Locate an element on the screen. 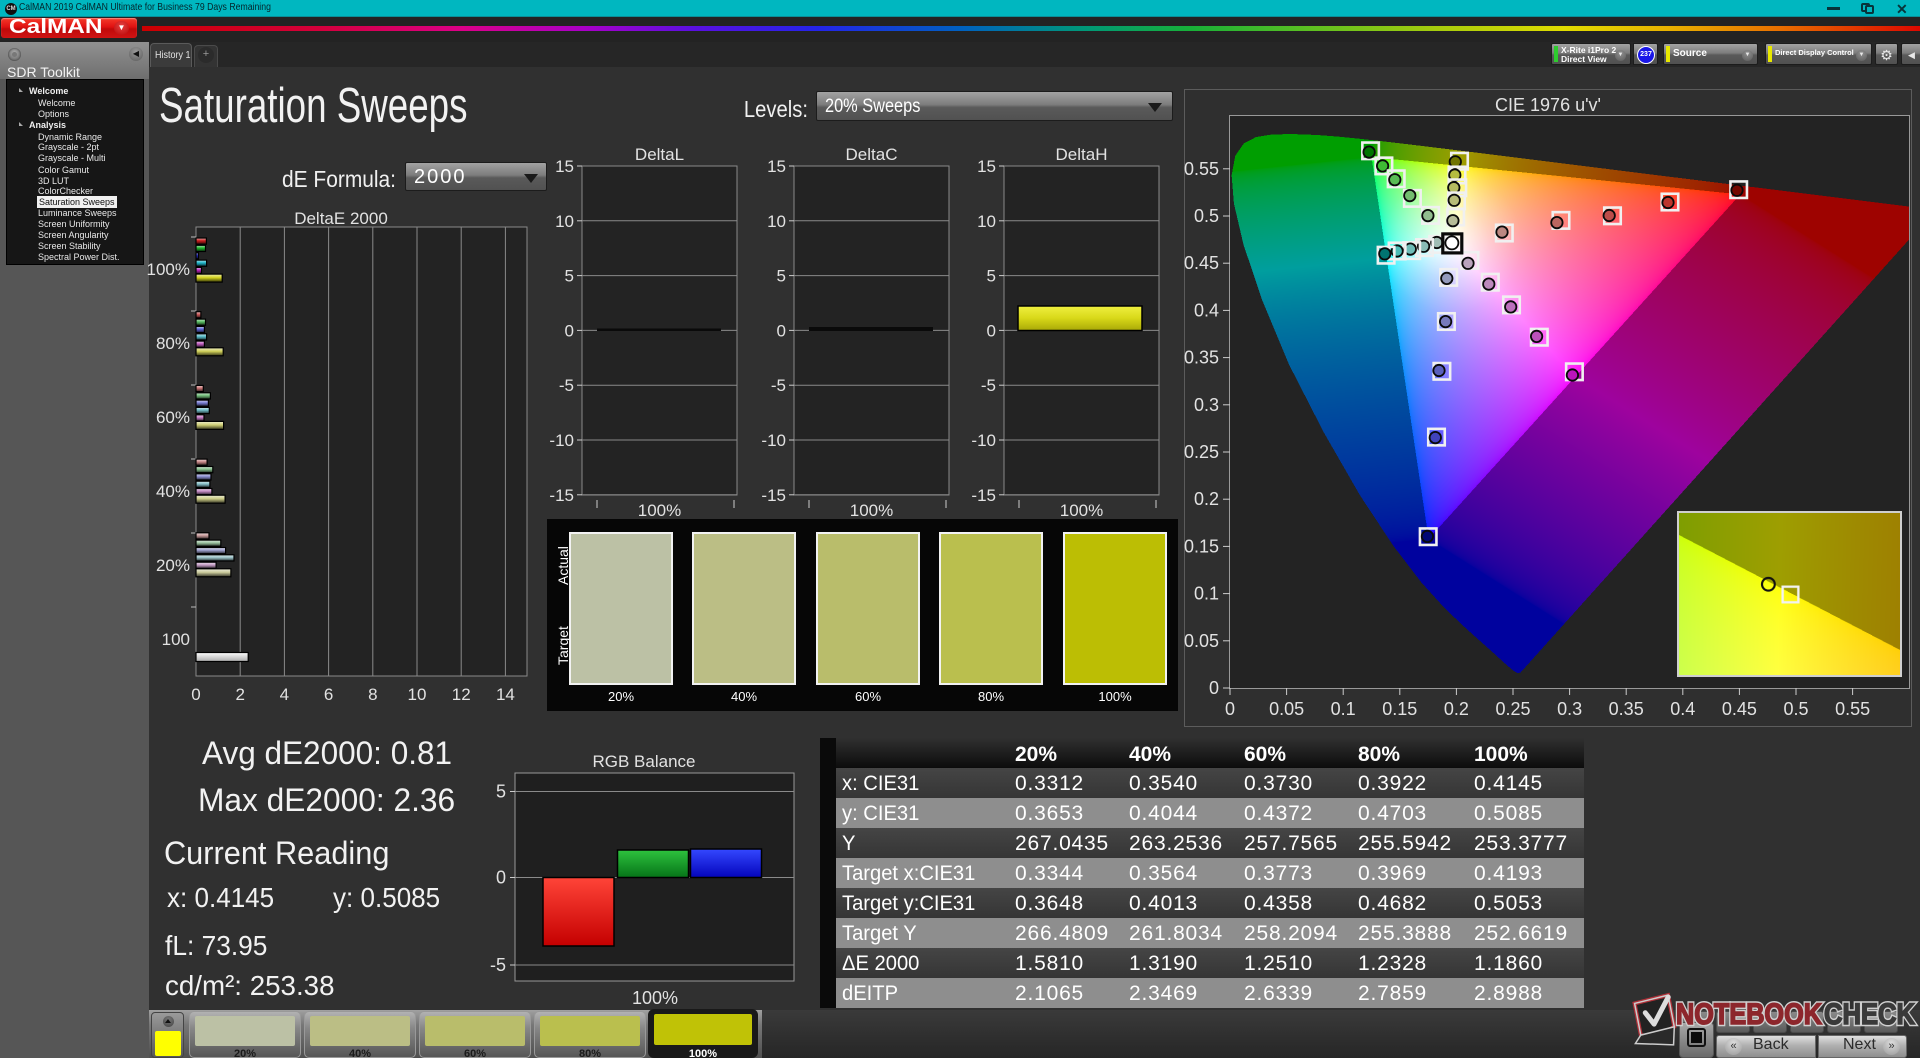  svg-text: 20% is located at coordinates (173, 565).